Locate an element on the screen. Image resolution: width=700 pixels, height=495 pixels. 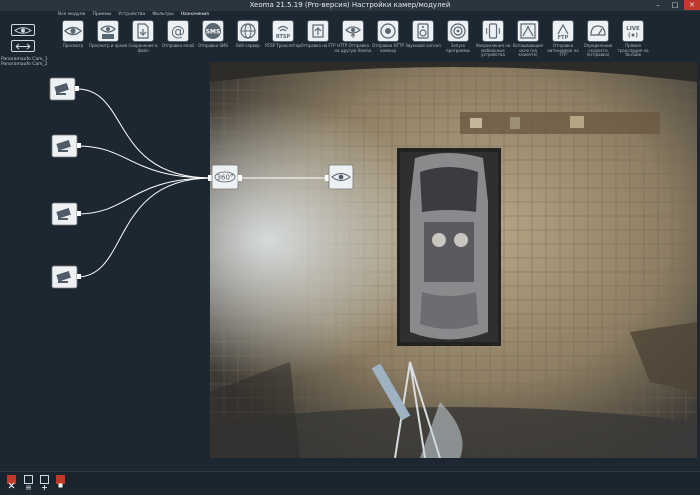
toolbar-item-plate-ftp: FTP Отправка автономера на FTP is located at coordinates (563, 40).